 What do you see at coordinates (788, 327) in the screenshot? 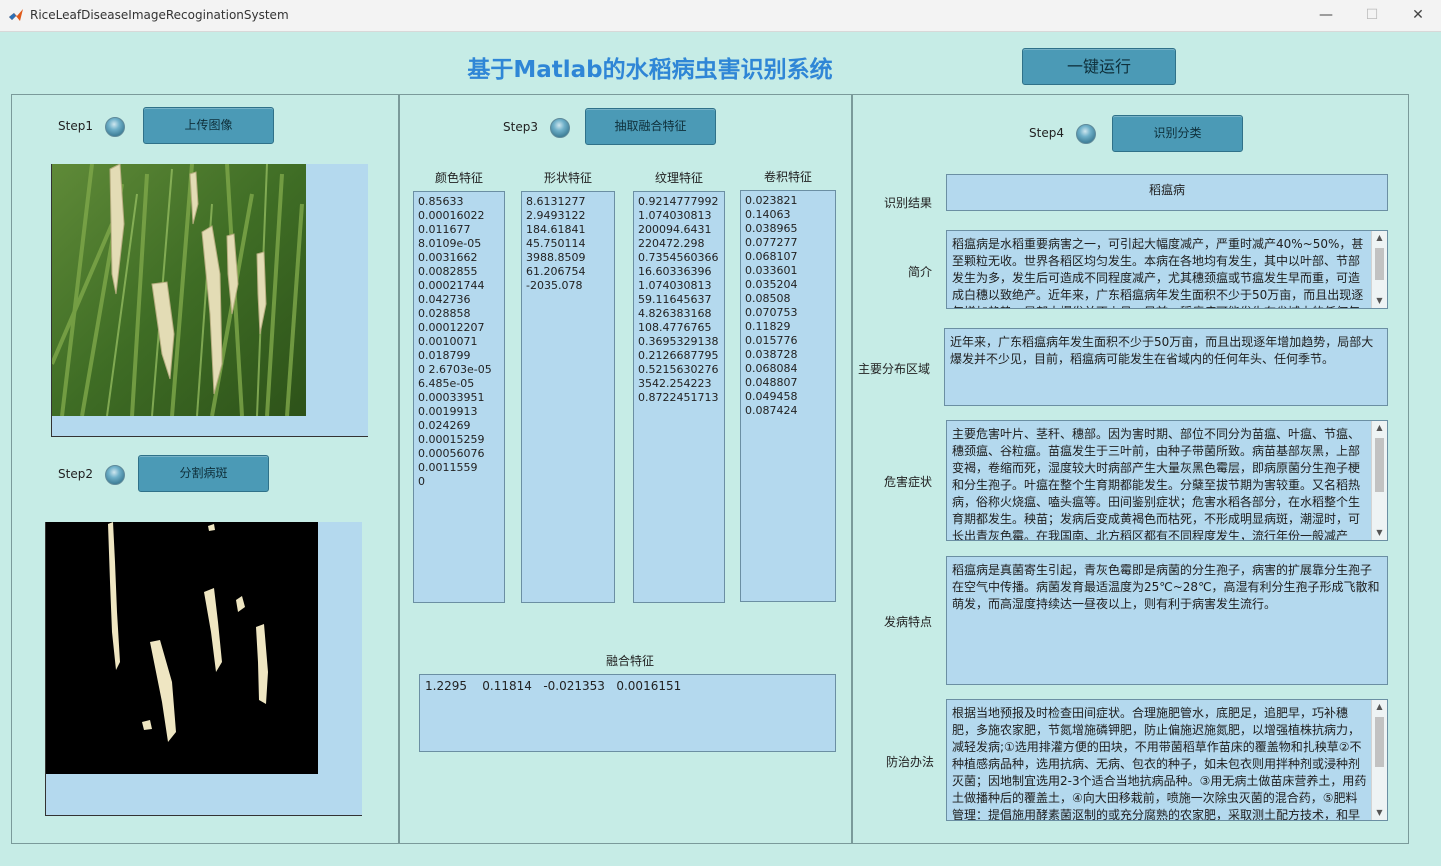
I see `list-item: 0.11829` at bounding box center [788, 327].